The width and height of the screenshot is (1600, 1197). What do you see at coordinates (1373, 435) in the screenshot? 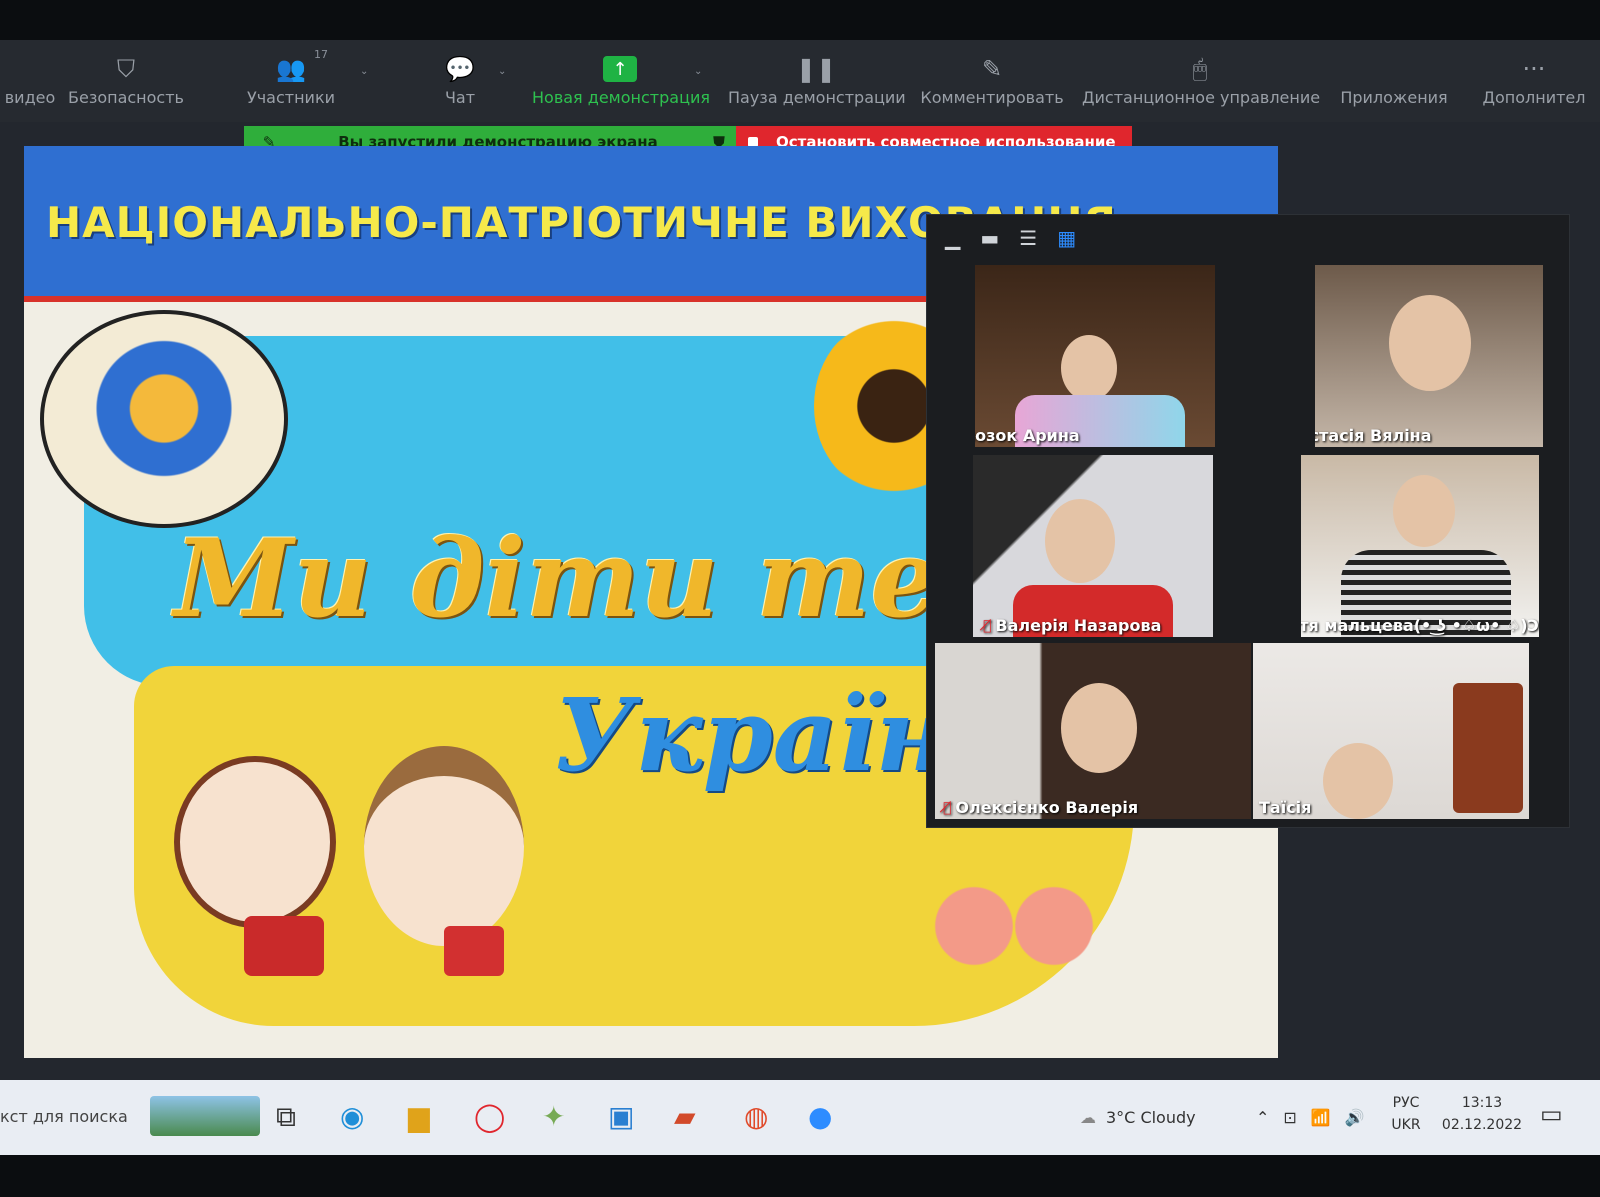
I see `participant-name: 🎙̸Анастасія Вяліна` at bounding box center [1373, 435].